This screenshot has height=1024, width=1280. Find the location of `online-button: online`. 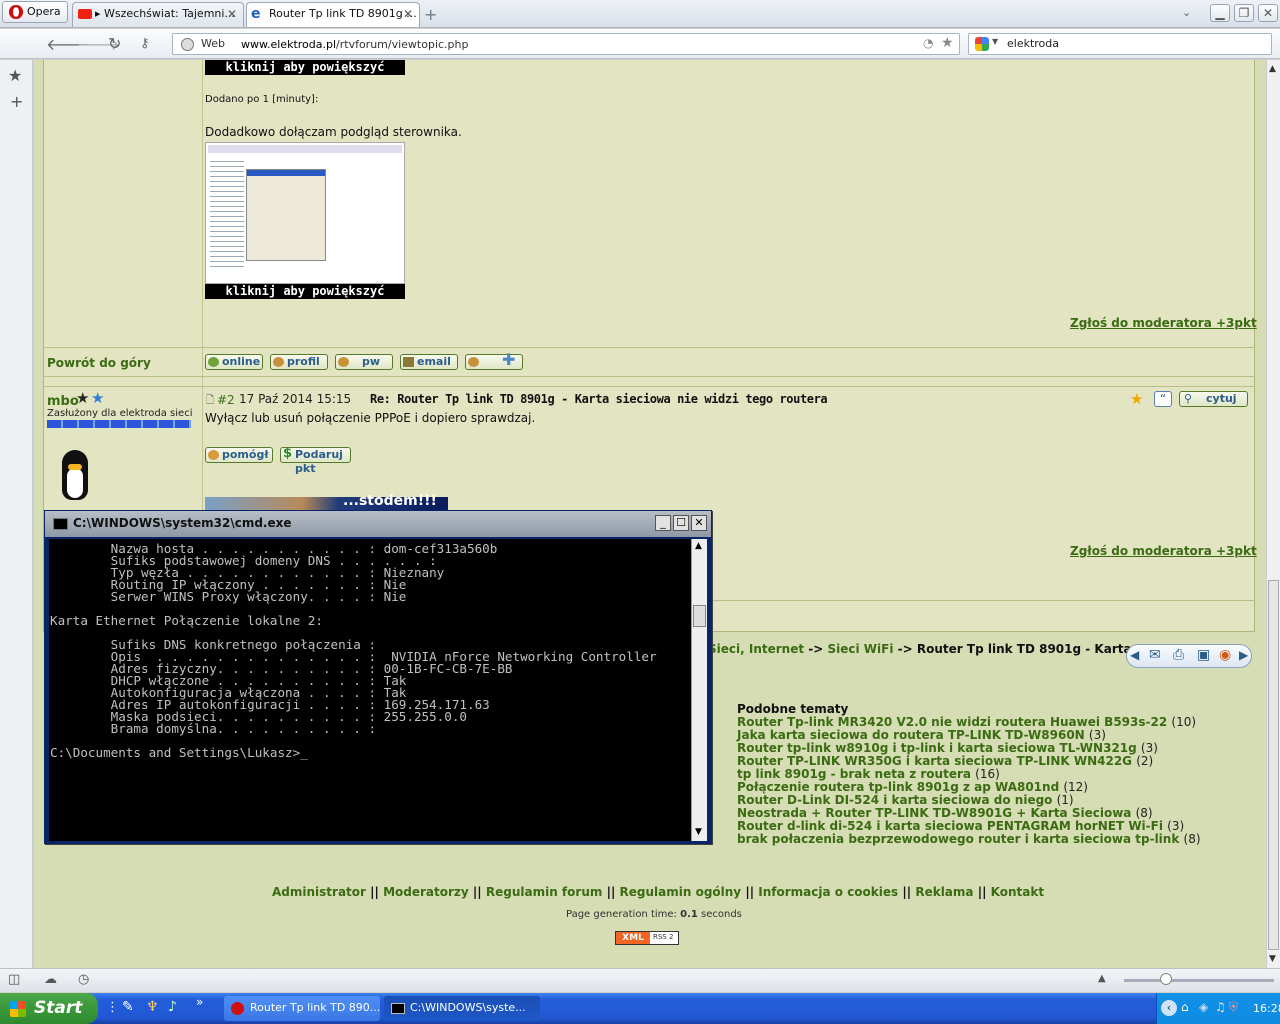

online-button: online is located at coordinates (234, 362).